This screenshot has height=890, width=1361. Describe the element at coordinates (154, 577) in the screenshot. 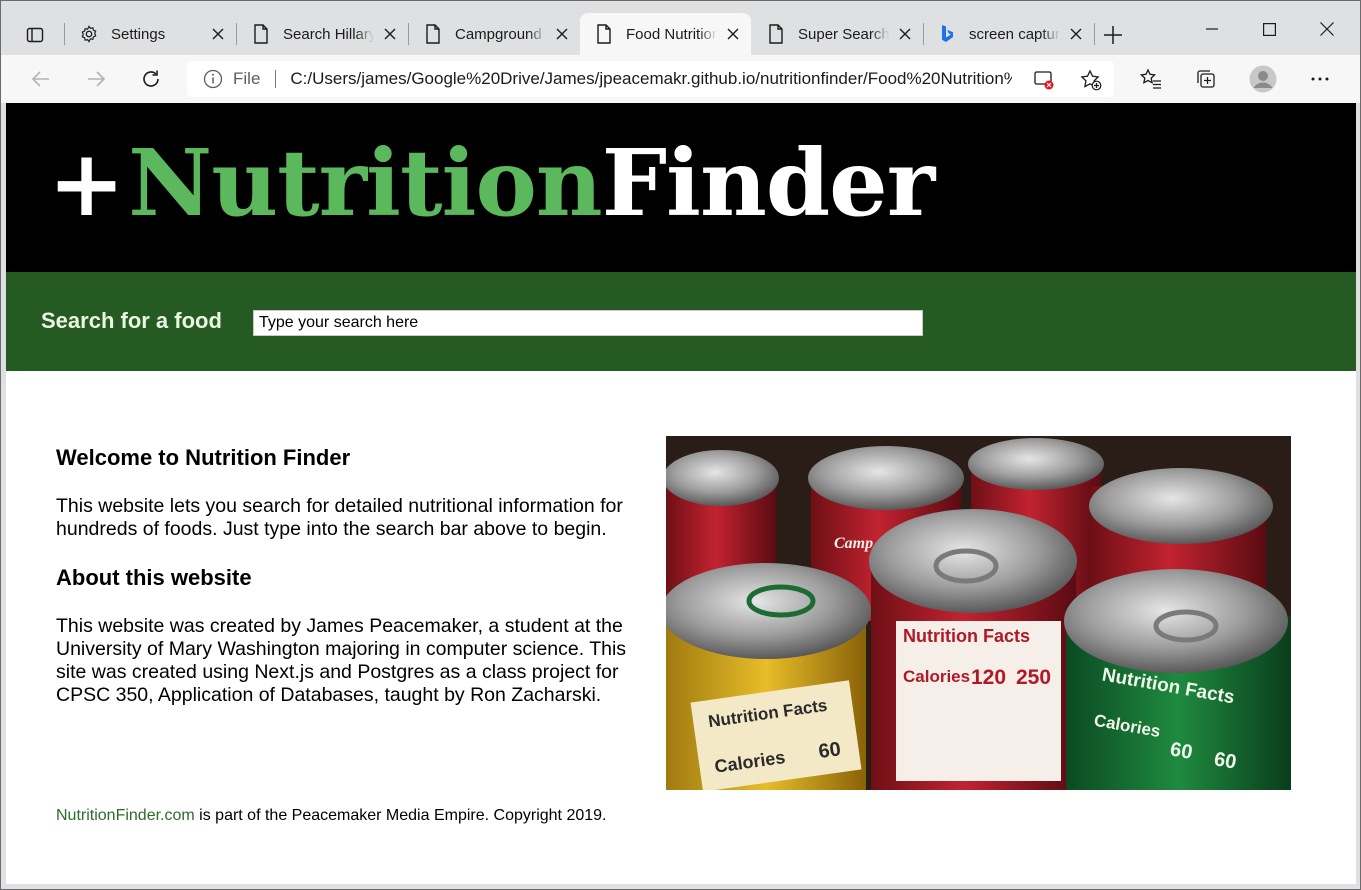

I see `about-heading: About this website` at that location.